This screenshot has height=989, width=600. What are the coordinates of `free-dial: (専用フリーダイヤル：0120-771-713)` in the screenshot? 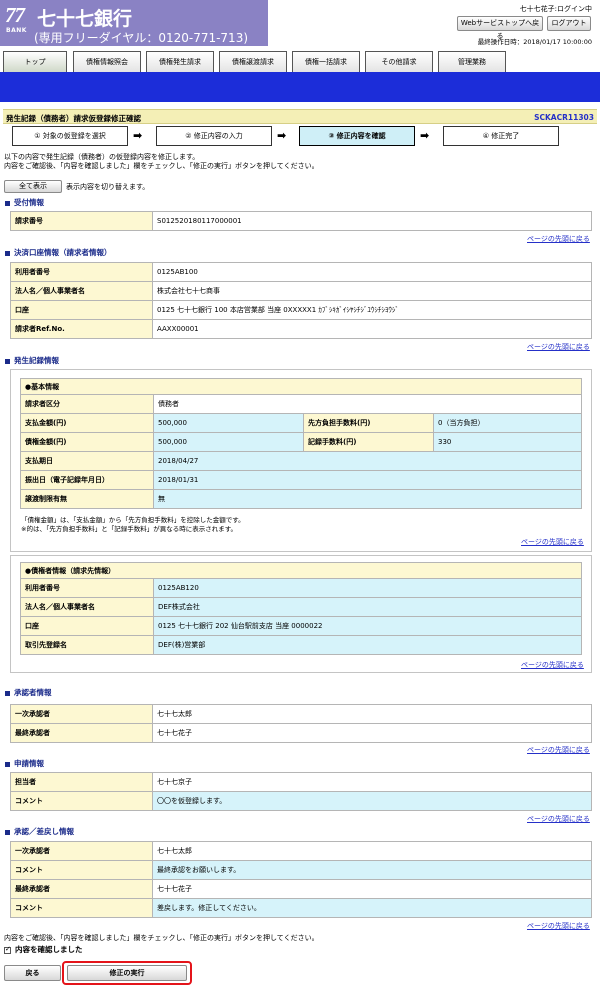 It's located at (141, 38).